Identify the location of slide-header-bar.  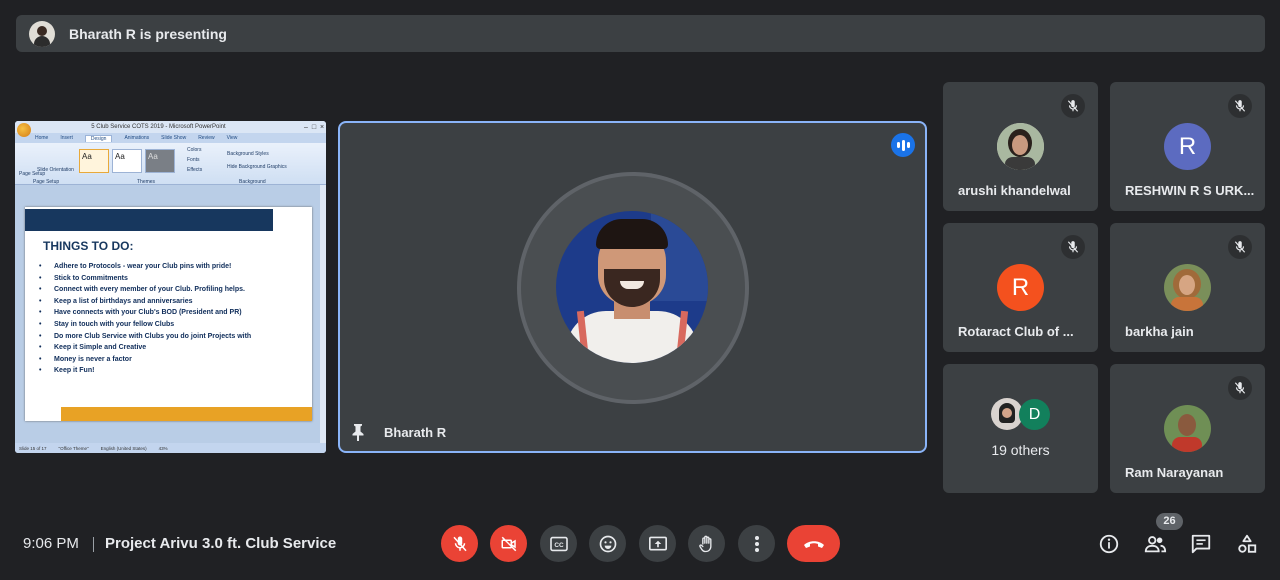
(149, 220).